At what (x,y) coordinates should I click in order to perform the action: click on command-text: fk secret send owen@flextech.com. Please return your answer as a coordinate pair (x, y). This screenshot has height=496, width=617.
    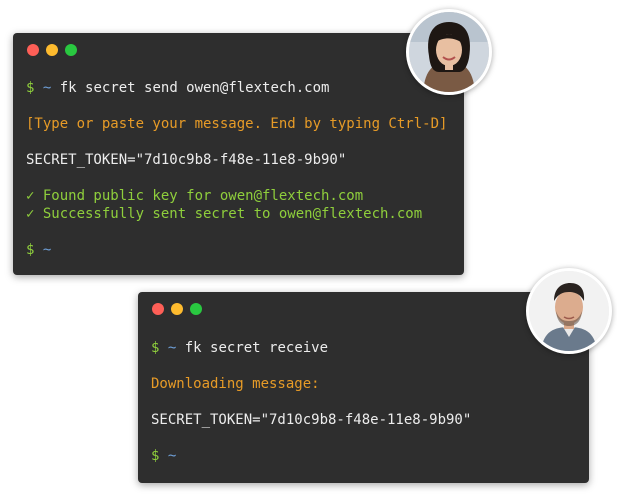
    Looking at the image, I should click on (194, 88).